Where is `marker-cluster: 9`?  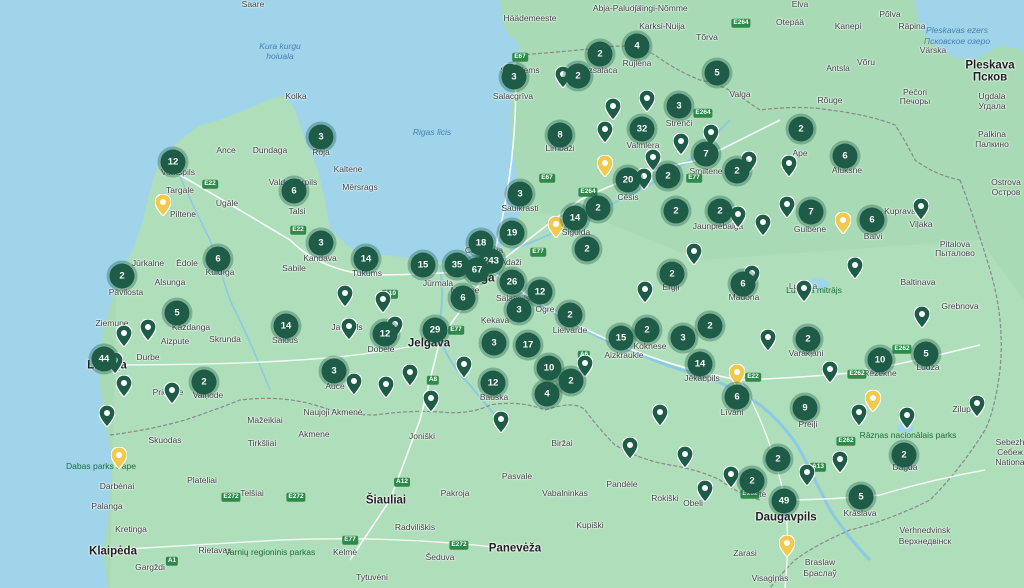 marker-cluster: 9 is located at coordinates (805, 408).